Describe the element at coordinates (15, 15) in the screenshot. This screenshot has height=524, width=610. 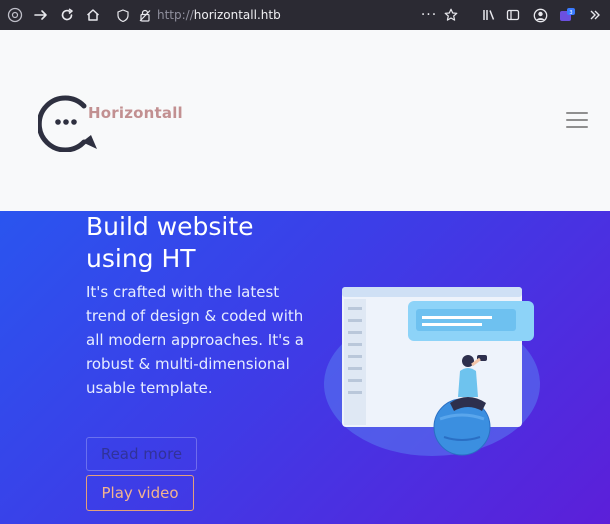
I see `firefox-view-icon` at that location.